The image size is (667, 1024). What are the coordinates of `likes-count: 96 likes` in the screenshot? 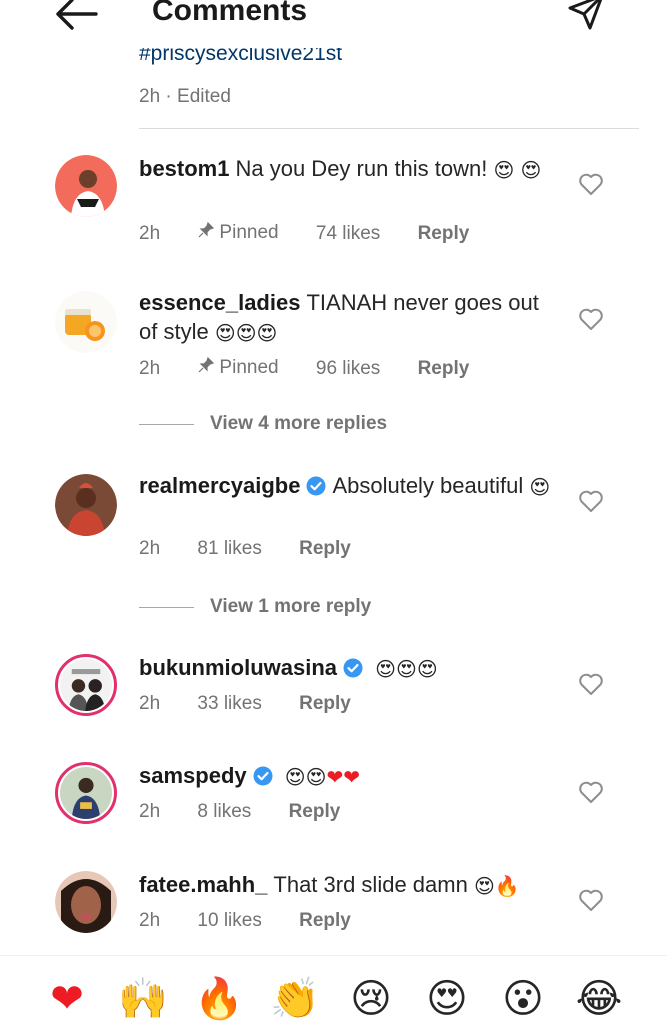 It's located at (348, 369).